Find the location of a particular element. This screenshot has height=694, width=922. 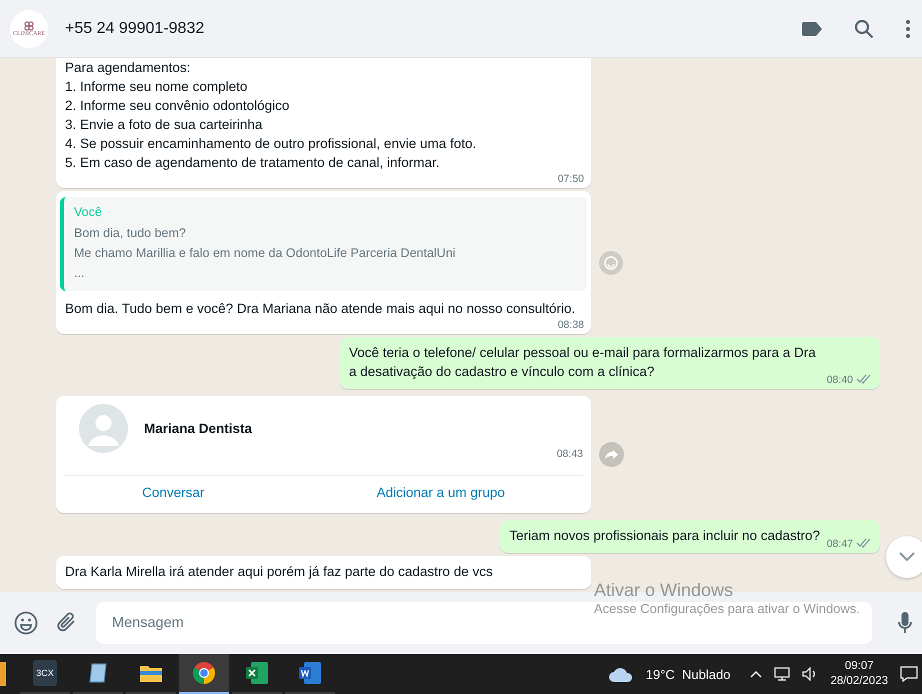

taskbar-app is located at coordinates (204, 674).